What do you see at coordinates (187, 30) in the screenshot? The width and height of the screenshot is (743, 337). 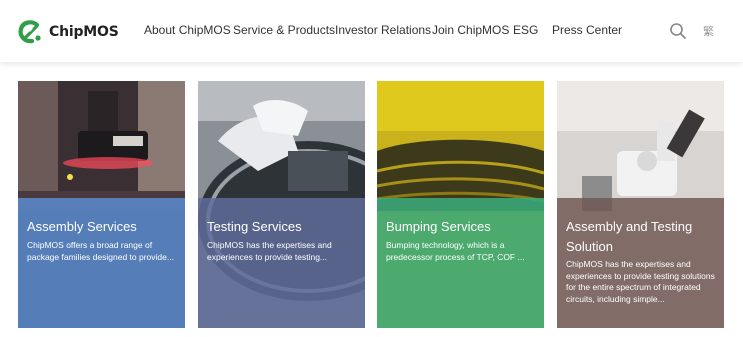 I see `nav-item-about: About ChipMOS` at bounding box center [187, 30].